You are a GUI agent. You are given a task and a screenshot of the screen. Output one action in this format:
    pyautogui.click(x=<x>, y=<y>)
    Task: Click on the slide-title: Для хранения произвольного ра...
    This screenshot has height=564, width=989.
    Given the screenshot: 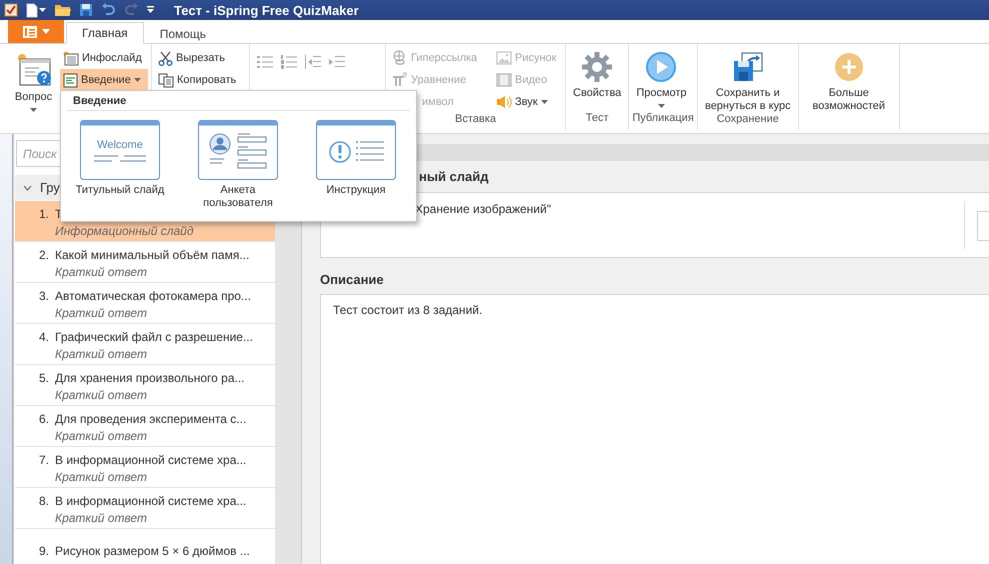 What is the action you would take?
    pyautogui.click(x=150, y=378)
    